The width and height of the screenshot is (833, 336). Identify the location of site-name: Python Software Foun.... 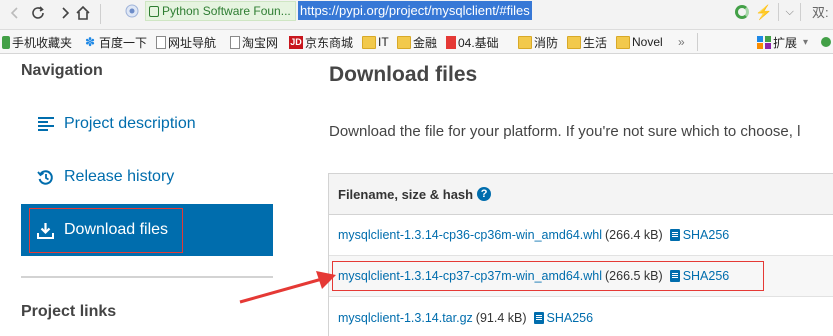
(226, 11).